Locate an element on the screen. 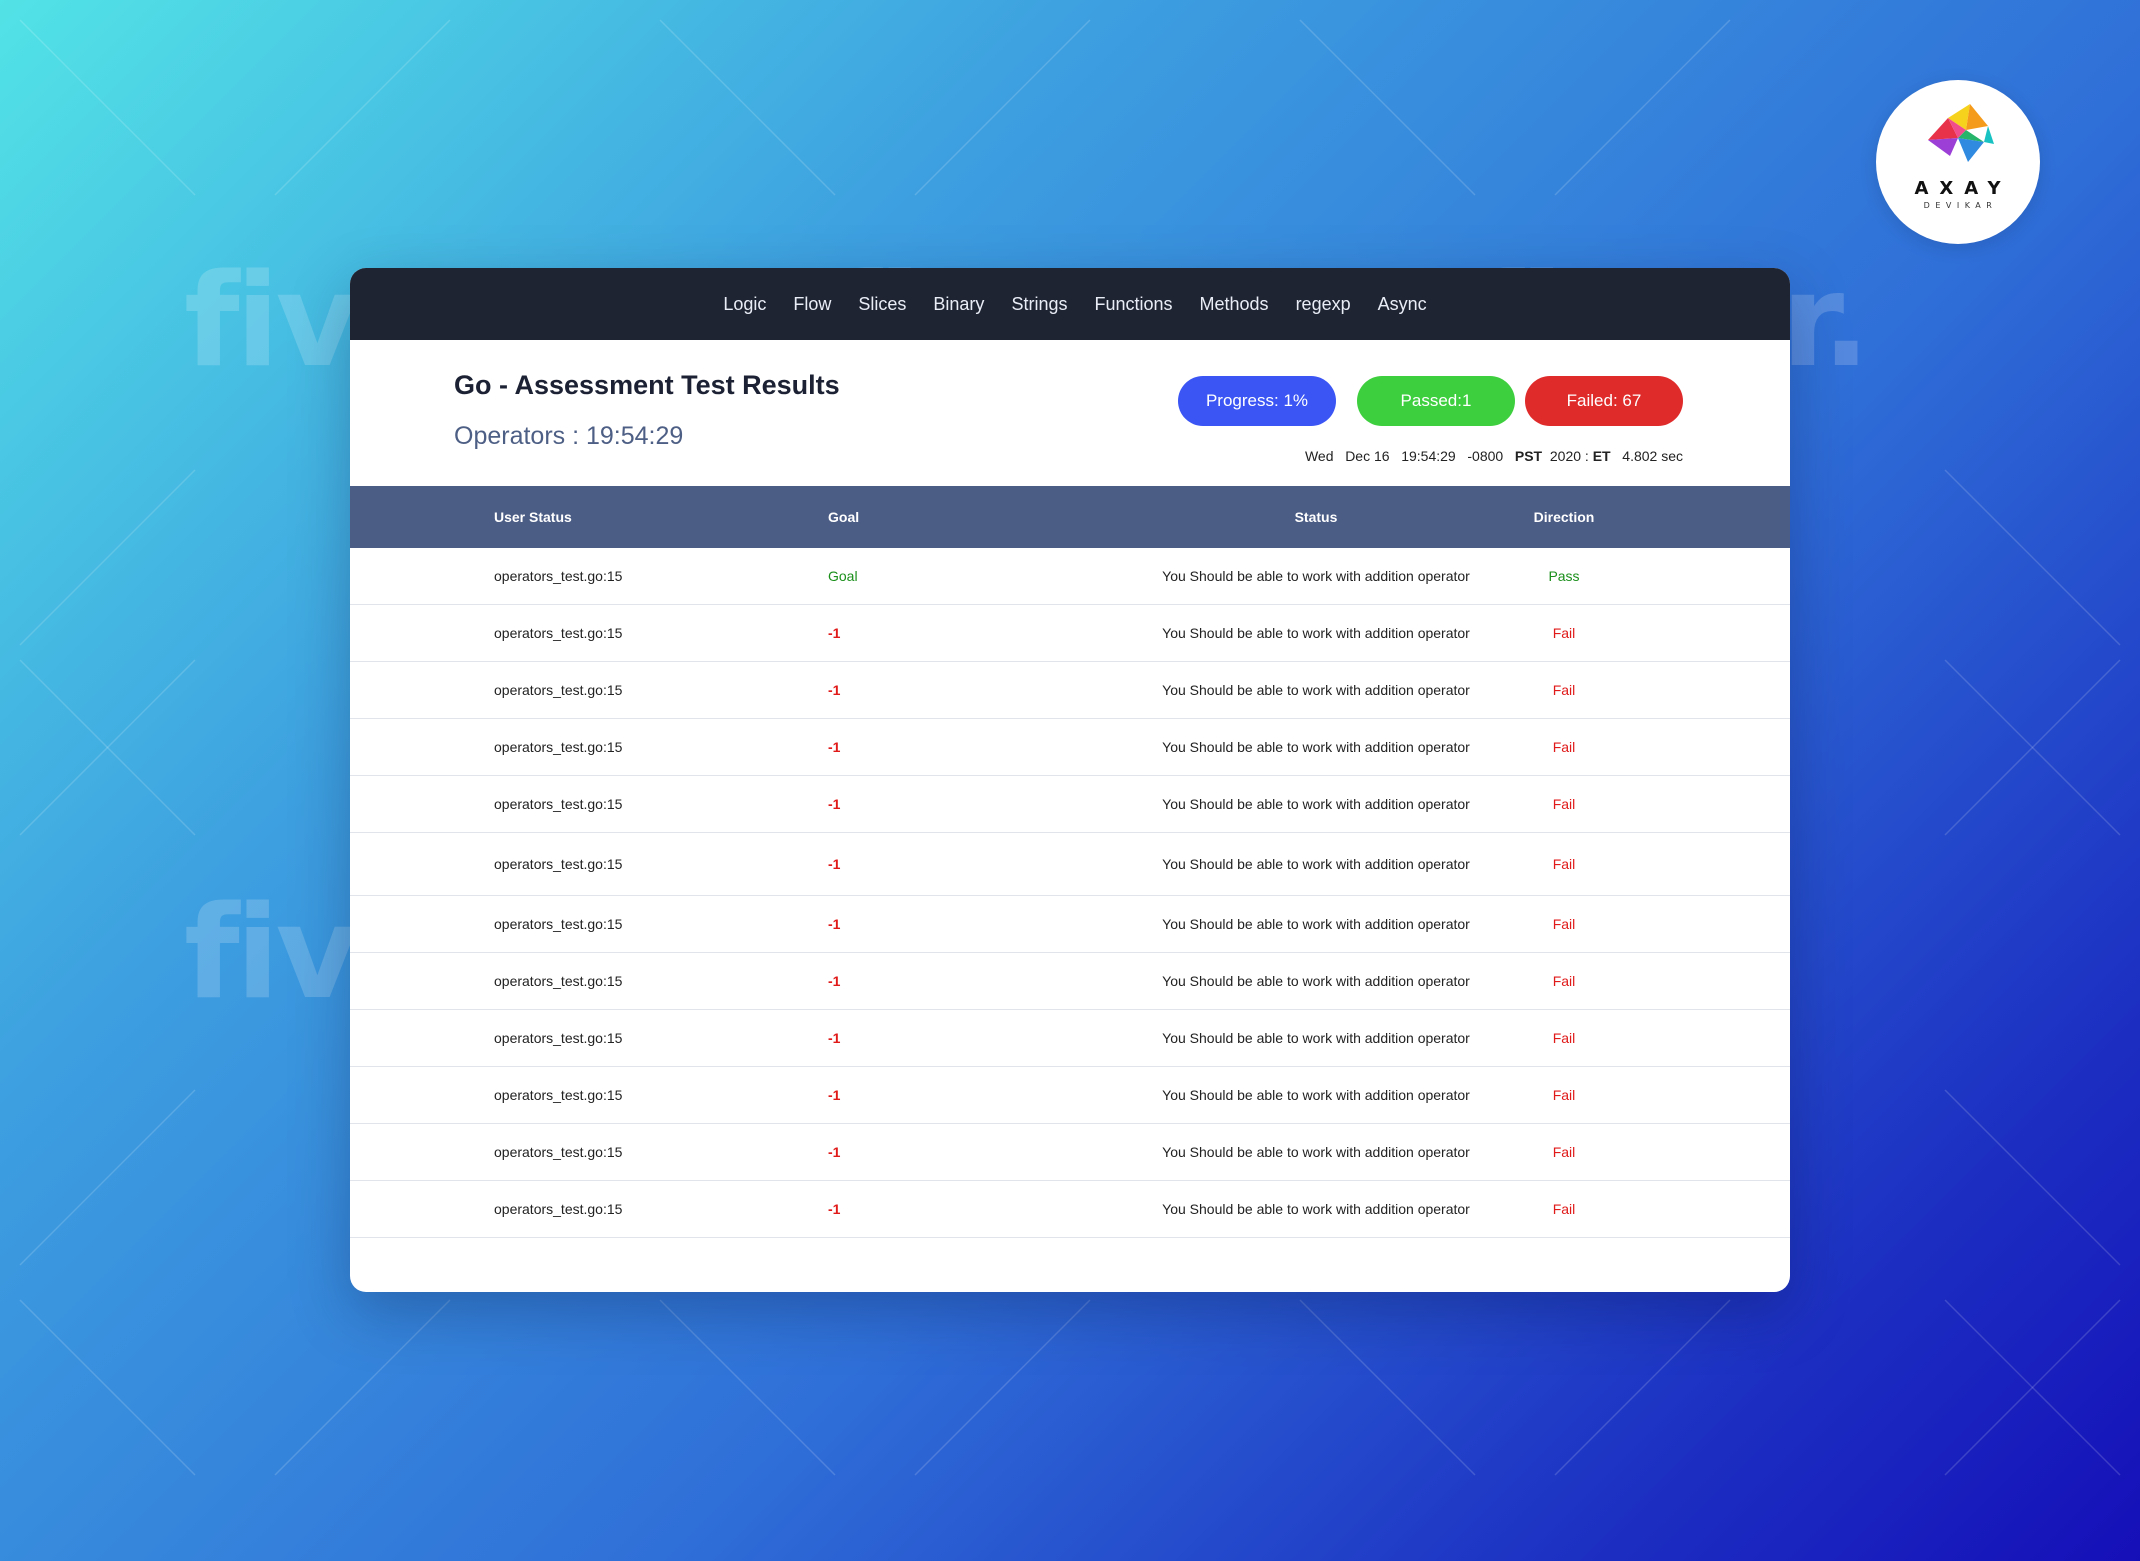 This screenshot has width=2140, height=1561. table-header: User Status Goal Status Direction is located at coordinates (1070, 517).